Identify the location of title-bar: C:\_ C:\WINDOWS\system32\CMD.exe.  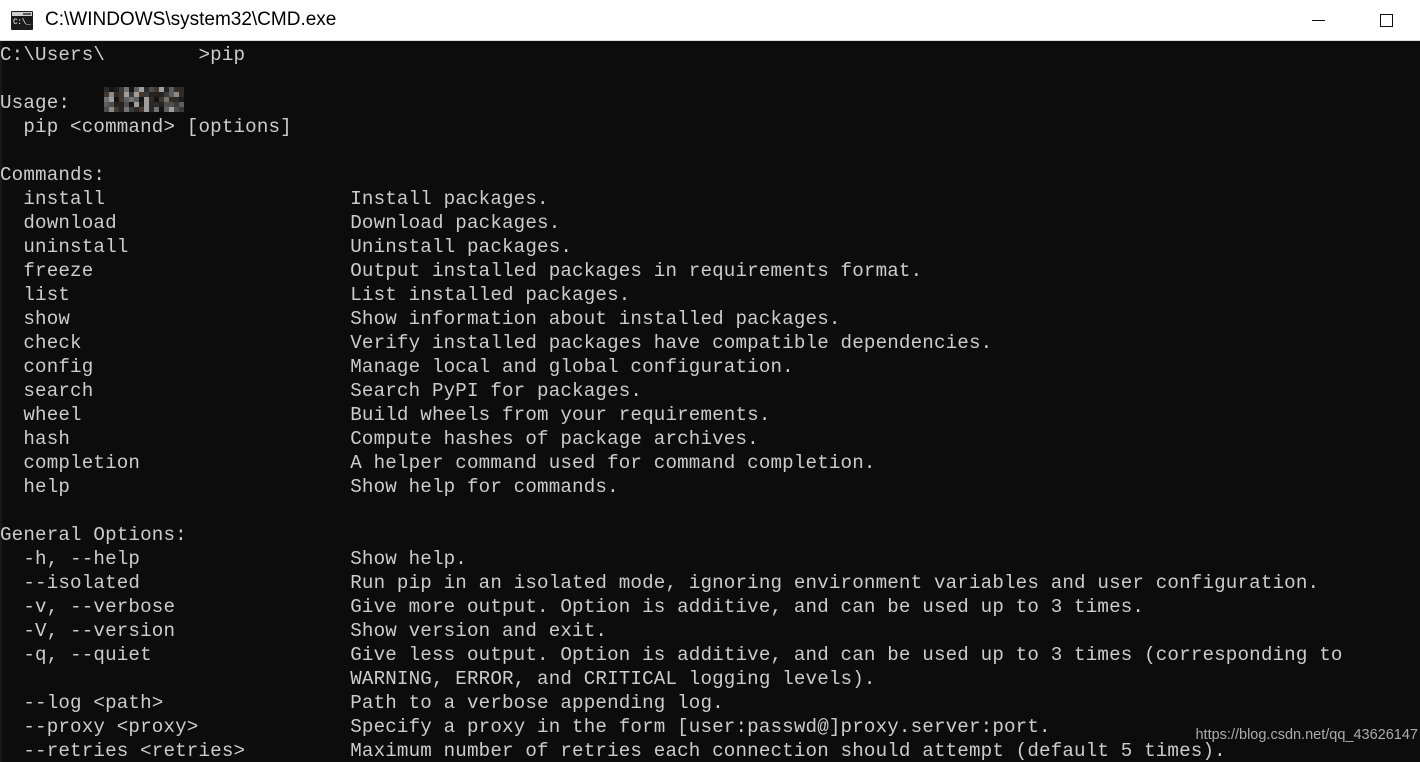
(710, 20).